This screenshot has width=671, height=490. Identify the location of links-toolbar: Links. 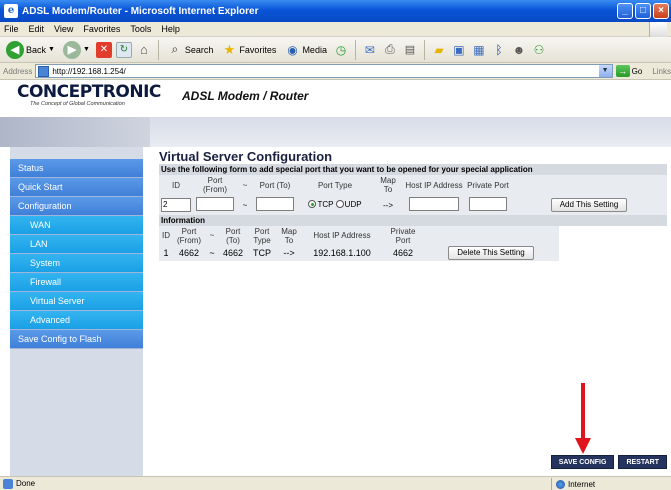
(661, 71).